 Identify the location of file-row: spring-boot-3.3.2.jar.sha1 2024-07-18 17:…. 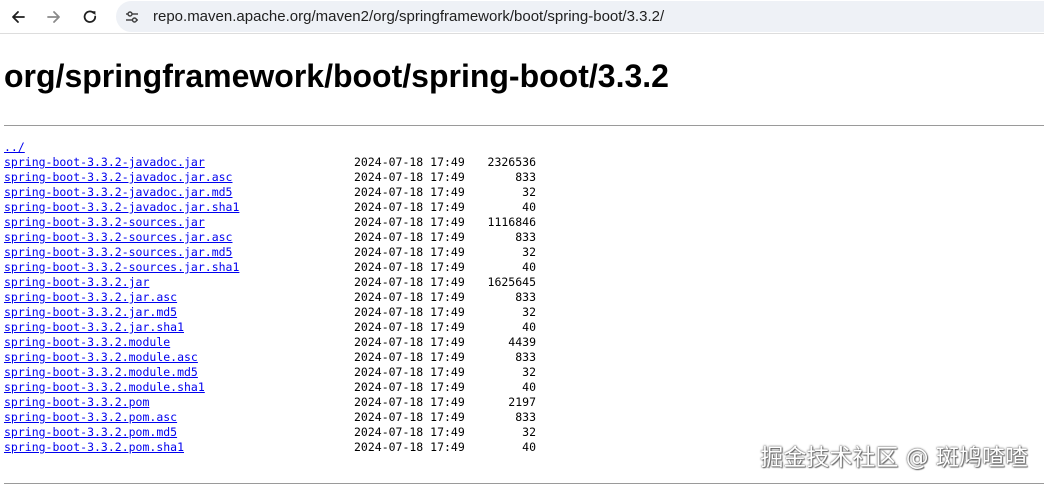
(284, 327).